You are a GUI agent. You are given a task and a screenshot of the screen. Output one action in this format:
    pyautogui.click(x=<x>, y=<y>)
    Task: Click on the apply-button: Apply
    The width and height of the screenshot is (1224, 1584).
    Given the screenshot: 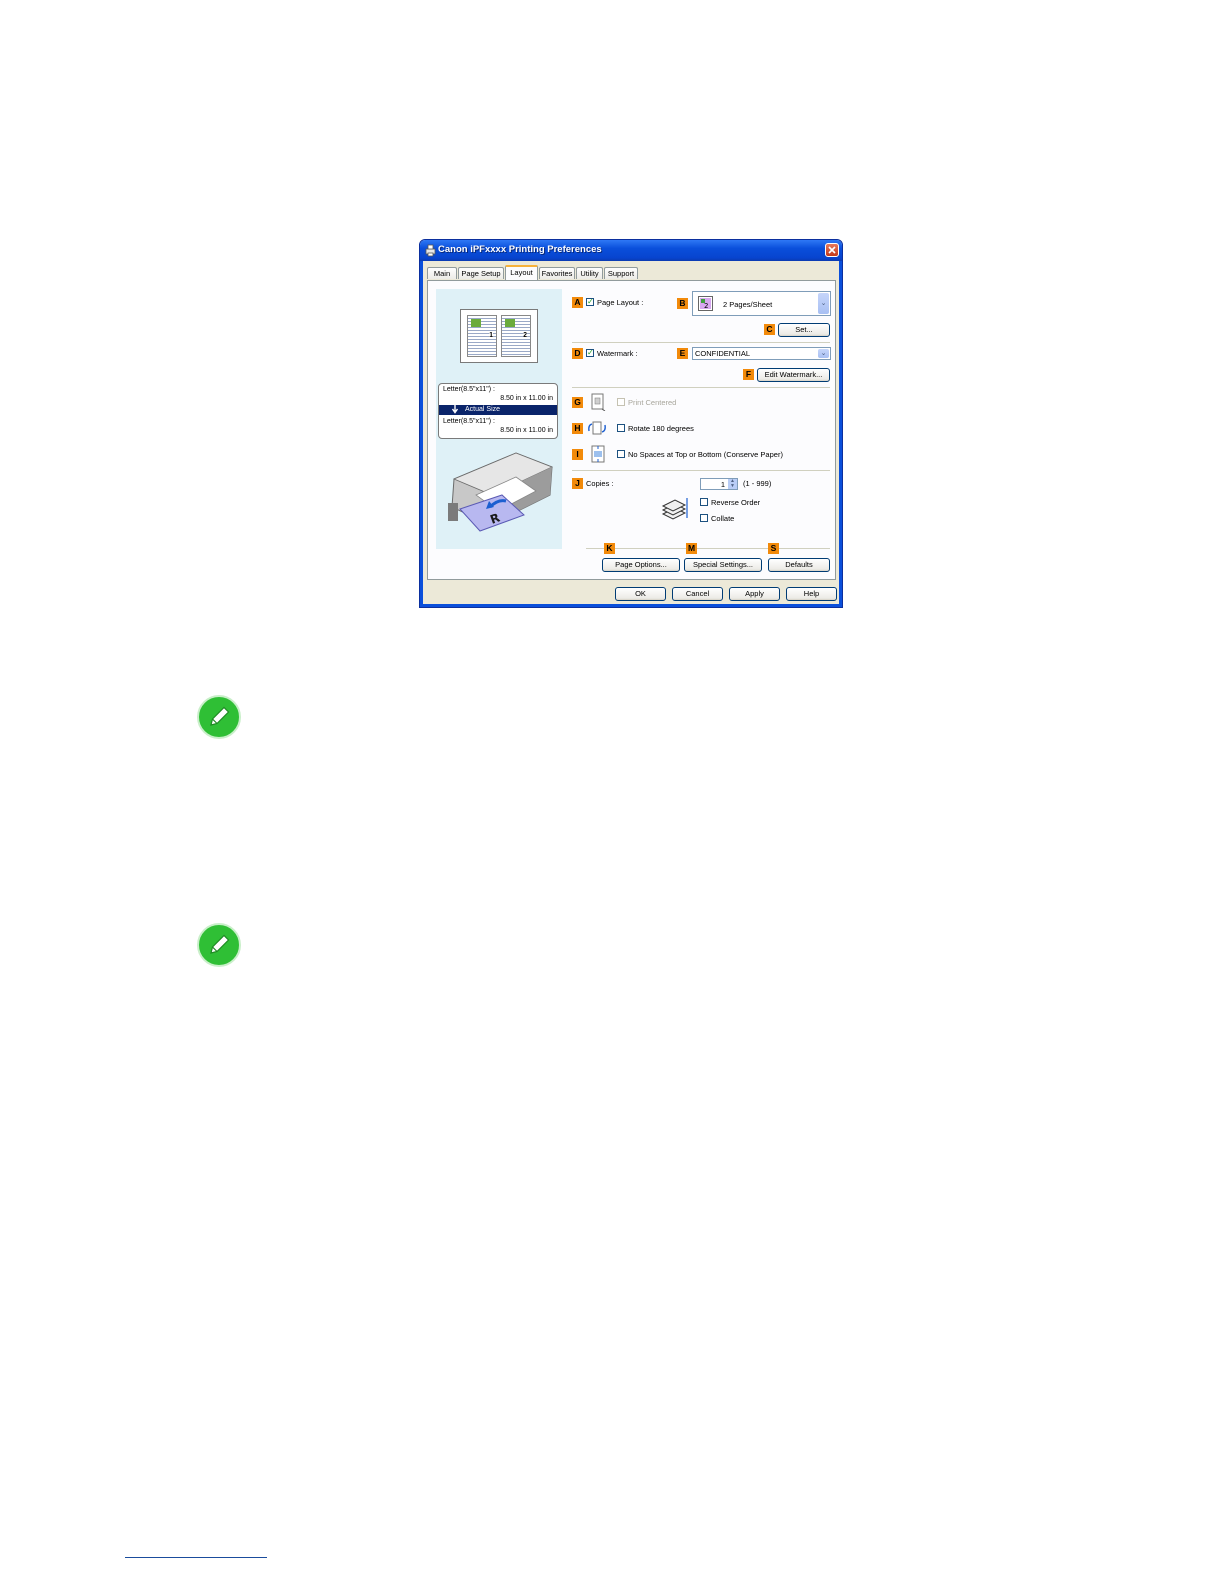 What is the action you would take?
    pyautogui.click(x=754, y=594)
    